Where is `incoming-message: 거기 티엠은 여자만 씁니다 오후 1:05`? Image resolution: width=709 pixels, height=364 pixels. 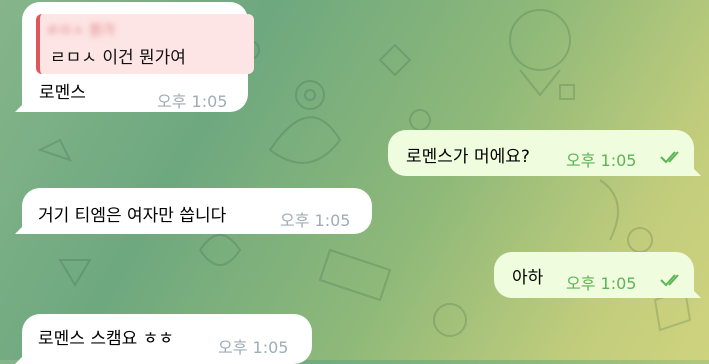
incoming-message: 거기 티엠은 여자만 씁니다 오후 1:05 is located at coordinates (193, 211).